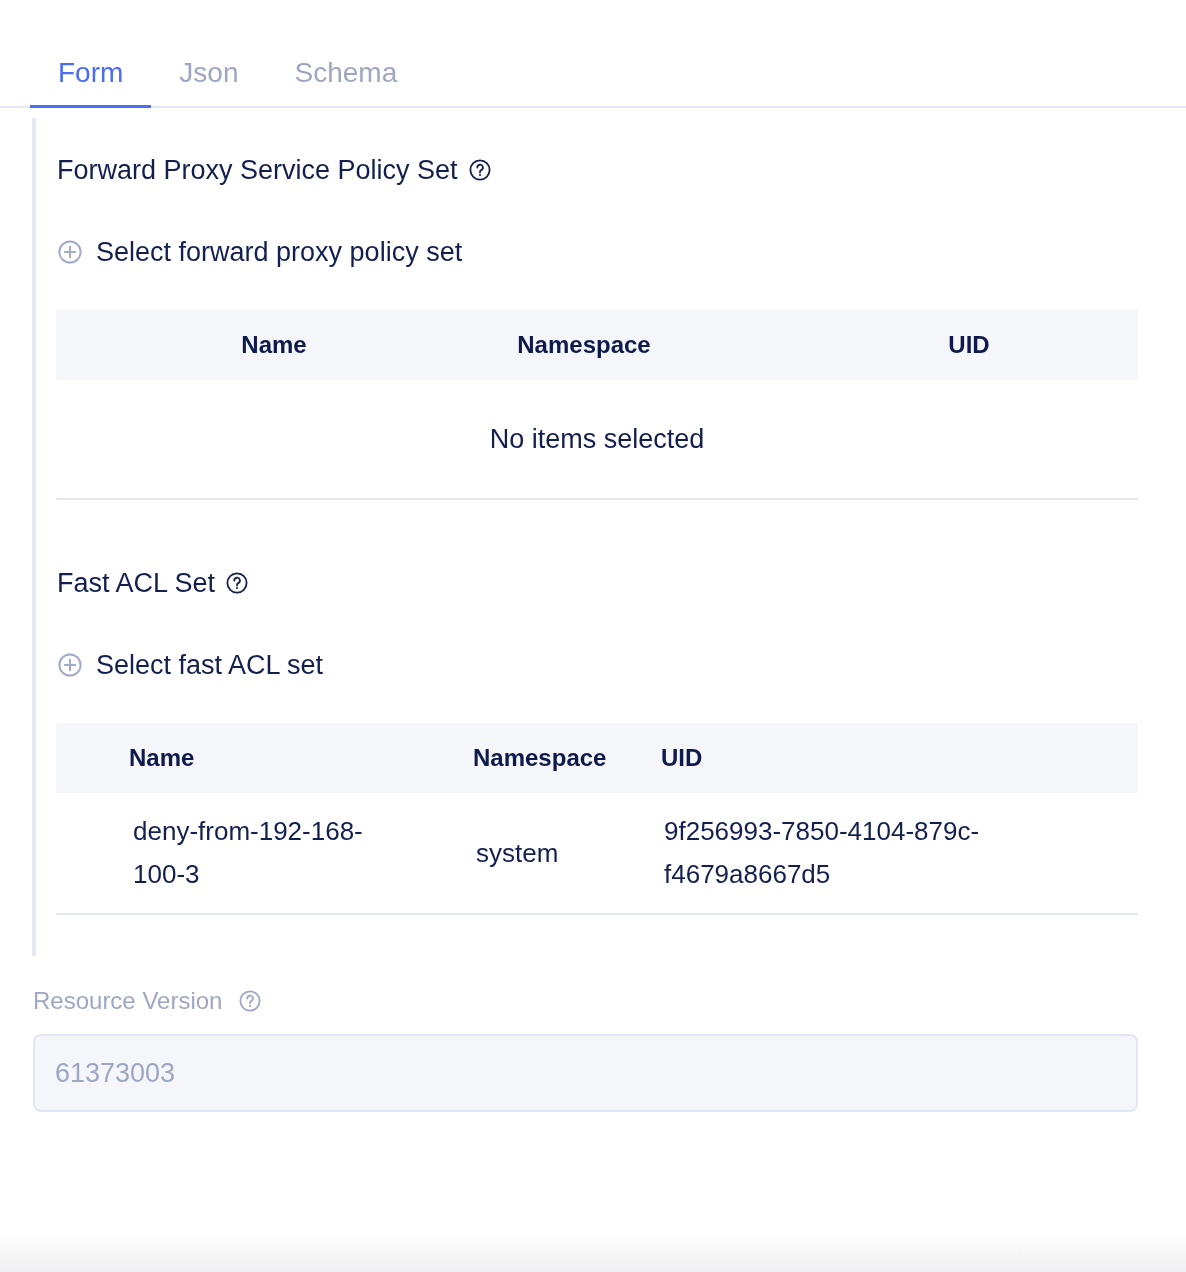 The image size is (1186, 1272). I want to click on tab: Form, so click(91, 74).